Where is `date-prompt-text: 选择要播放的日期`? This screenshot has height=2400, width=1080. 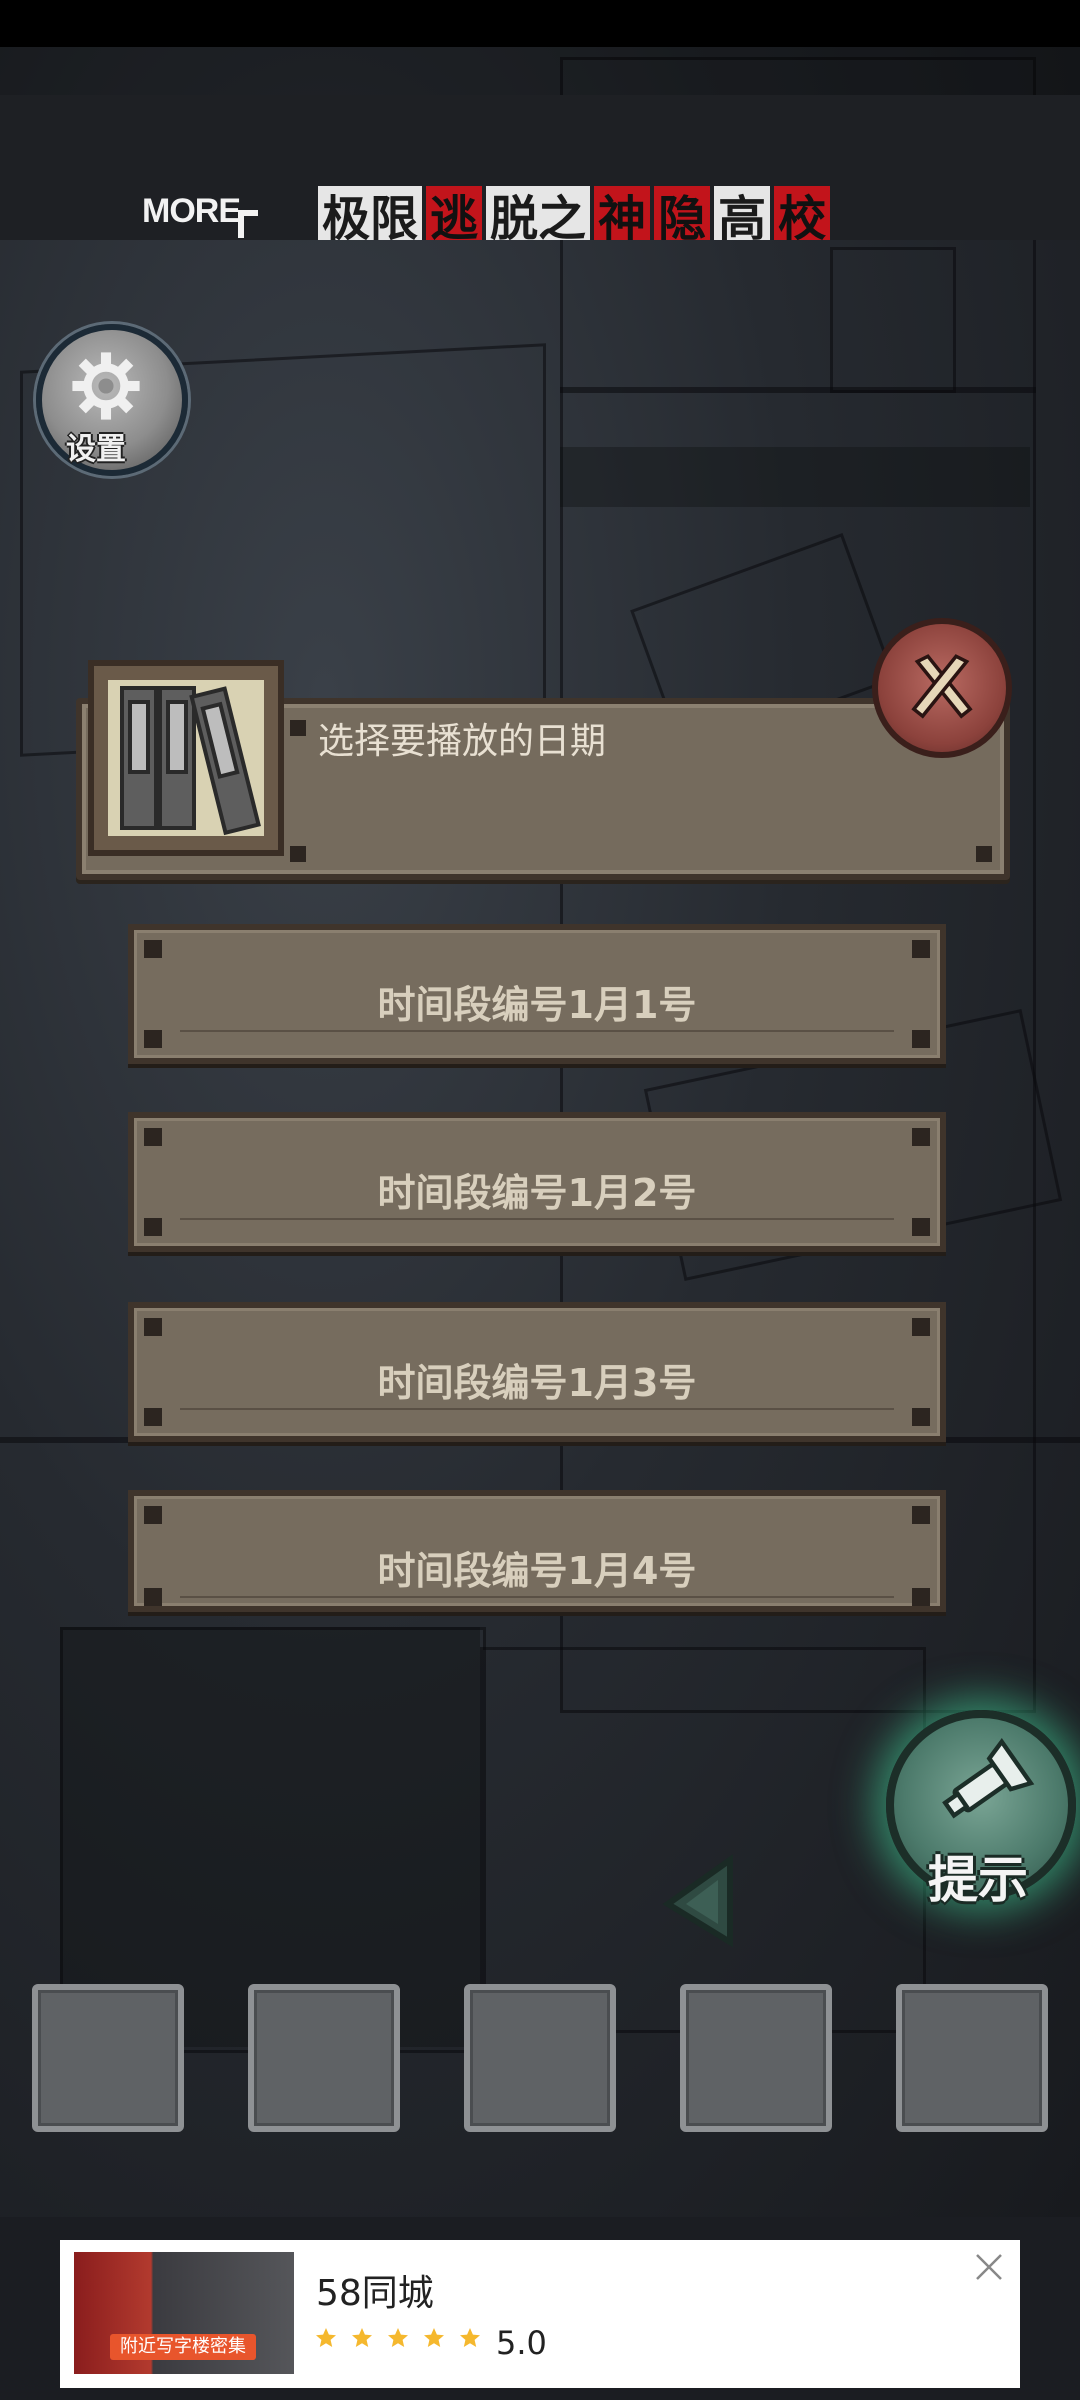
date-prompt-text: 选择要播放的日期 is located at coordinates (462, 741).